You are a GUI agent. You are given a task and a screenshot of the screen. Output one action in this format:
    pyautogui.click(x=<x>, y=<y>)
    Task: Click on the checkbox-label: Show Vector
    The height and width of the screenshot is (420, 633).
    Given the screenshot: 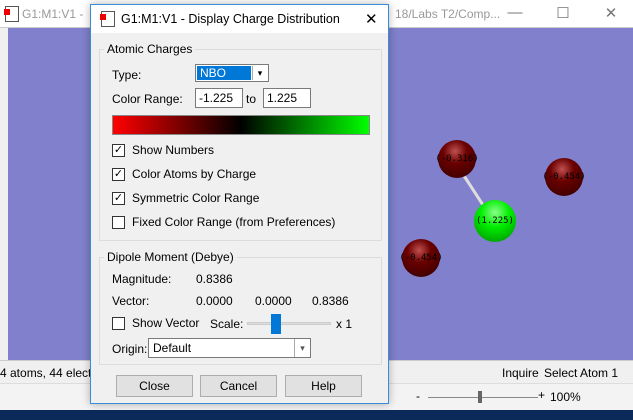 What is the action you would take?
    pyautogui.click(x=166, y=323)
    